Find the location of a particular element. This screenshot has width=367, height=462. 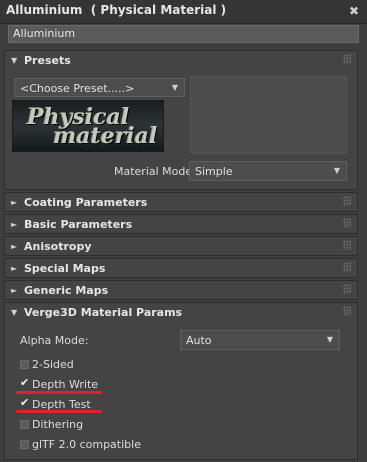

rollout-generic-maps: ► Generic Maps is located at coordinates (181, 290).